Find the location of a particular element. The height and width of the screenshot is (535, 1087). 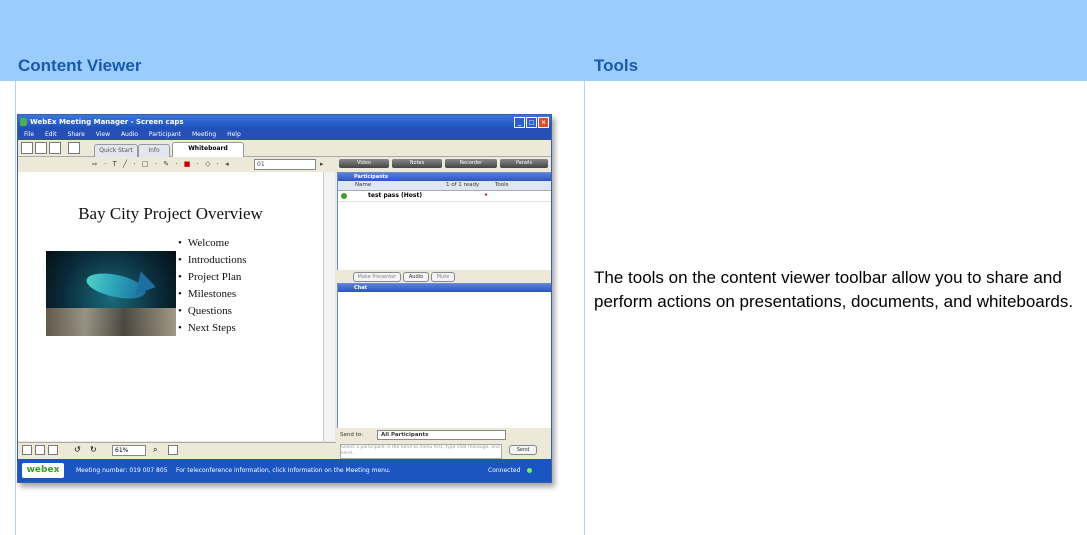

mute-button: Mute is located at coordinates (443, 277).